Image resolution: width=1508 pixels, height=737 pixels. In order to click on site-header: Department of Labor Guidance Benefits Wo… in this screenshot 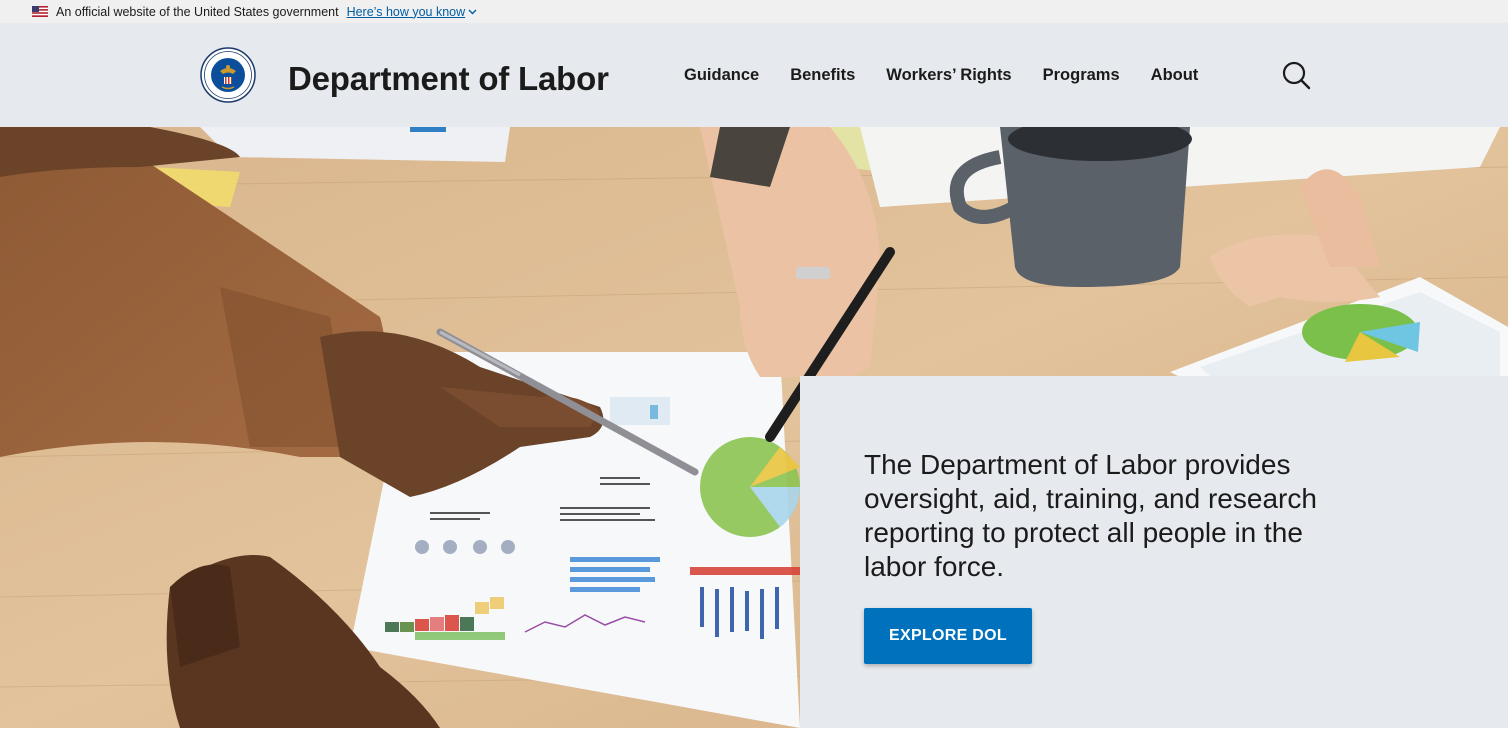, I will do `click(754, 75)`.